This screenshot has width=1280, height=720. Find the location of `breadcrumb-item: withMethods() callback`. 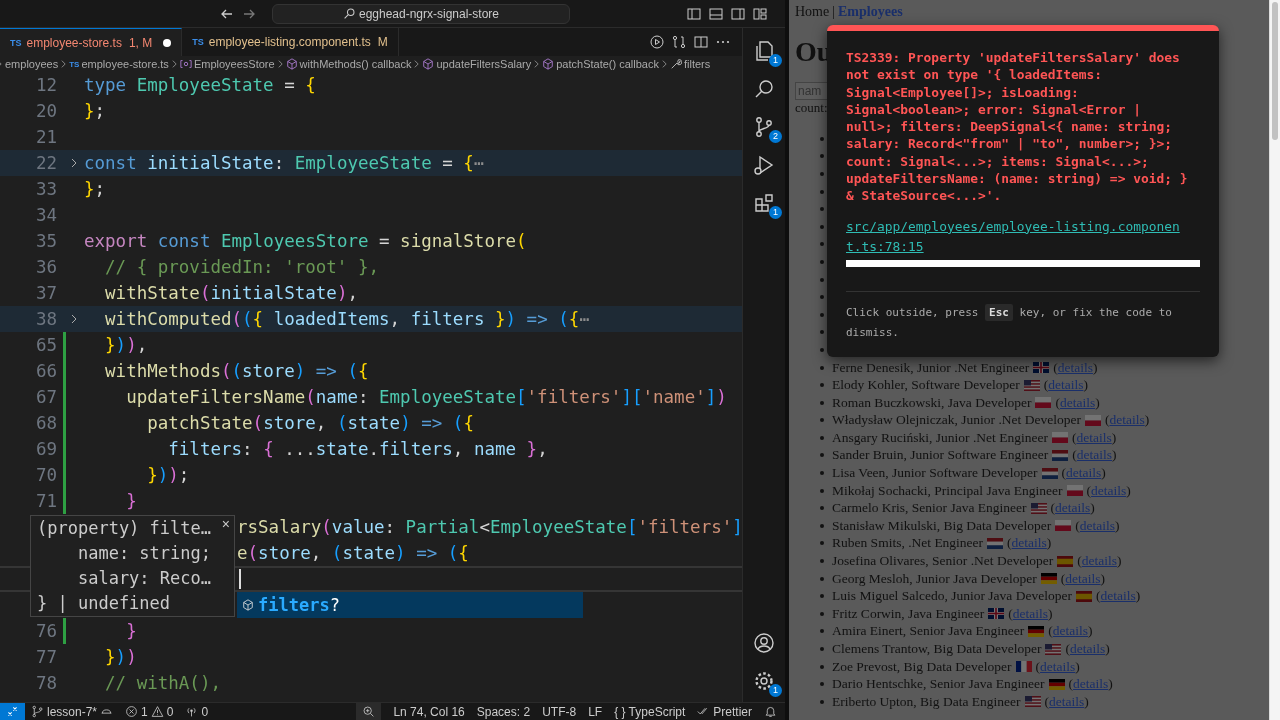

breadcrumb-item: withMethods() callback is located at coordinates (355, 64).